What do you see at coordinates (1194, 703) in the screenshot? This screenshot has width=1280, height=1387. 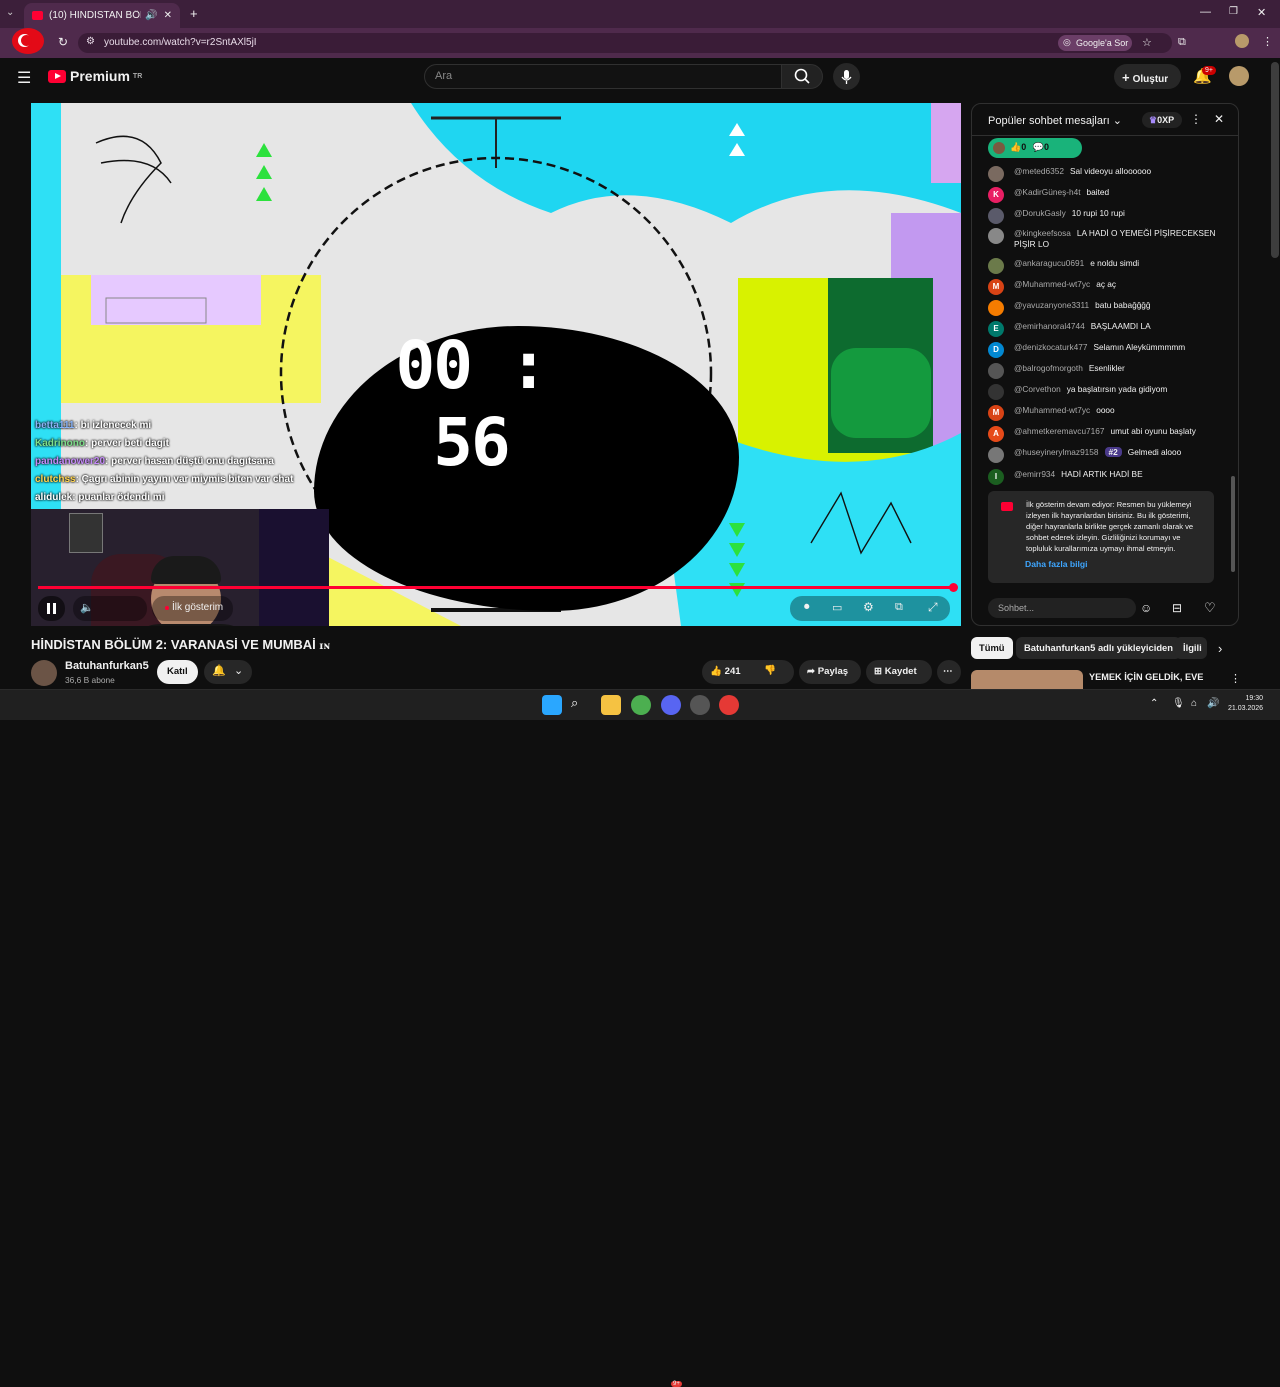 I see `network-icon: ⌂` at bounding box center [1194, 703].